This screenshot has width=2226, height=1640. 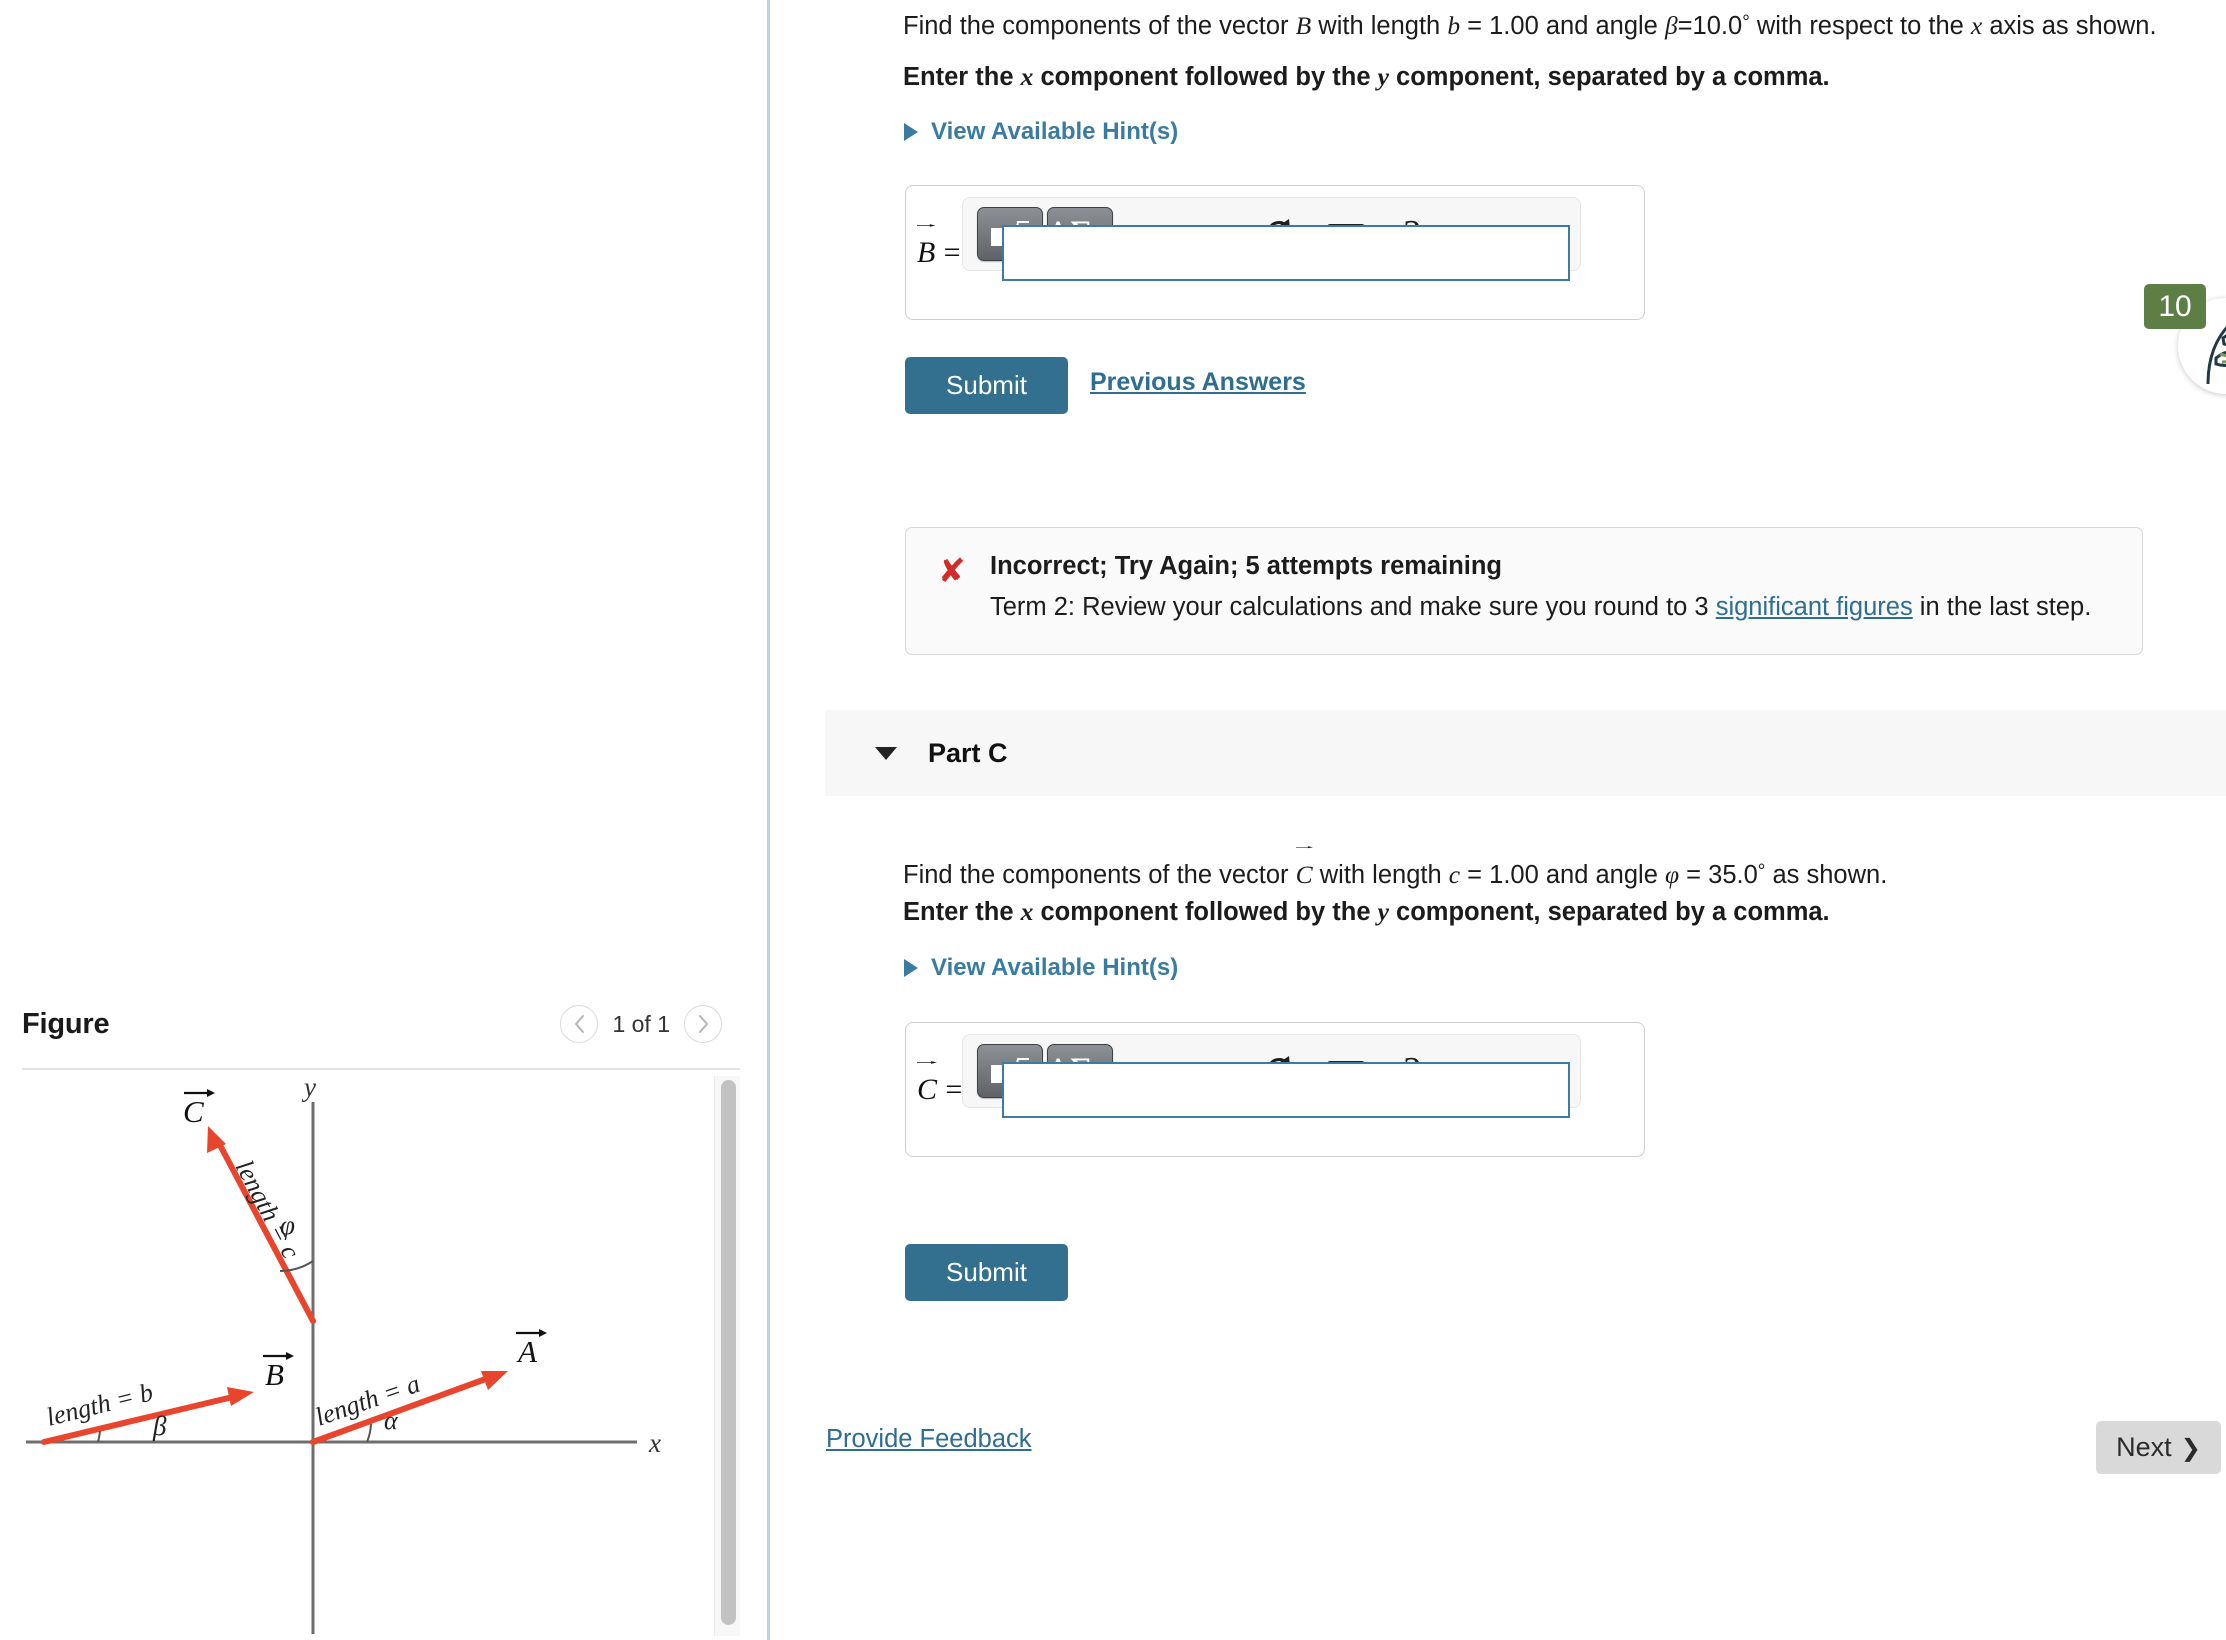 I want to click on vector-B-group: β length = b B, so click(x=167, y=1398).